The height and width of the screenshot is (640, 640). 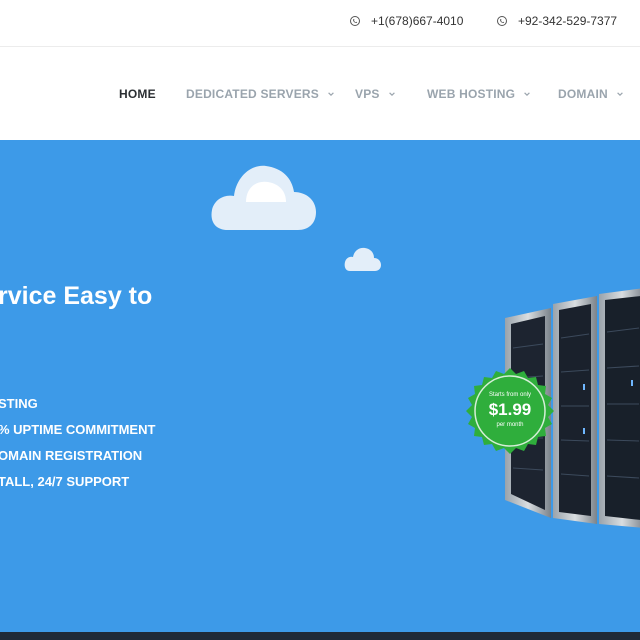 I want to click on phone-number: +92-342-529-7377, so click(x=568, y=21).